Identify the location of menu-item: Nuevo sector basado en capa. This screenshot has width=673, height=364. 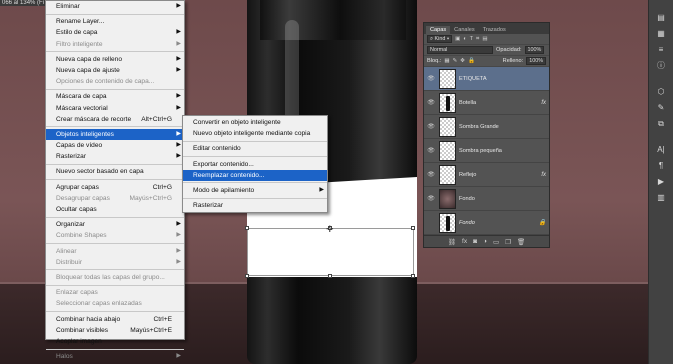
(115, 171).